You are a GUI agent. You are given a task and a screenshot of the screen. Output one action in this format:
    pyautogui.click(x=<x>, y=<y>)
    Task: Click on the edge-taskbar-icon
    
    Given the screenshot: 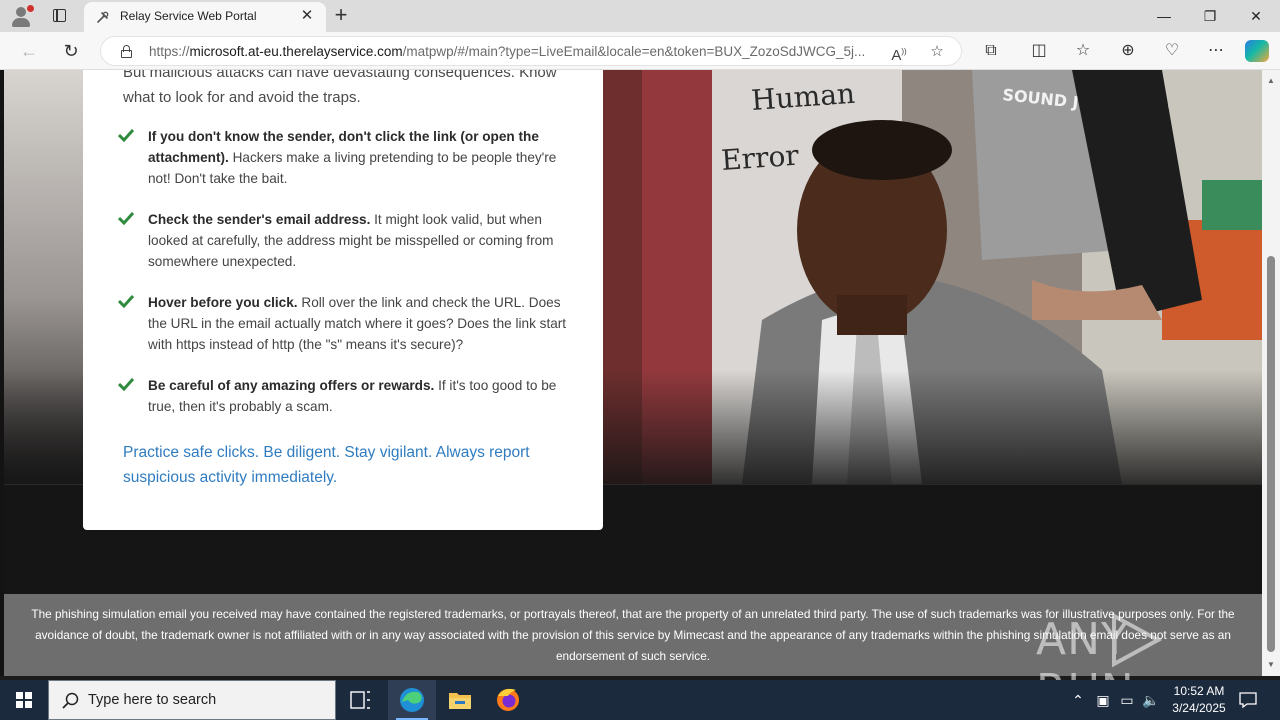 What is the action you would take?
    pyautogui.click(x=412, y=700)
    